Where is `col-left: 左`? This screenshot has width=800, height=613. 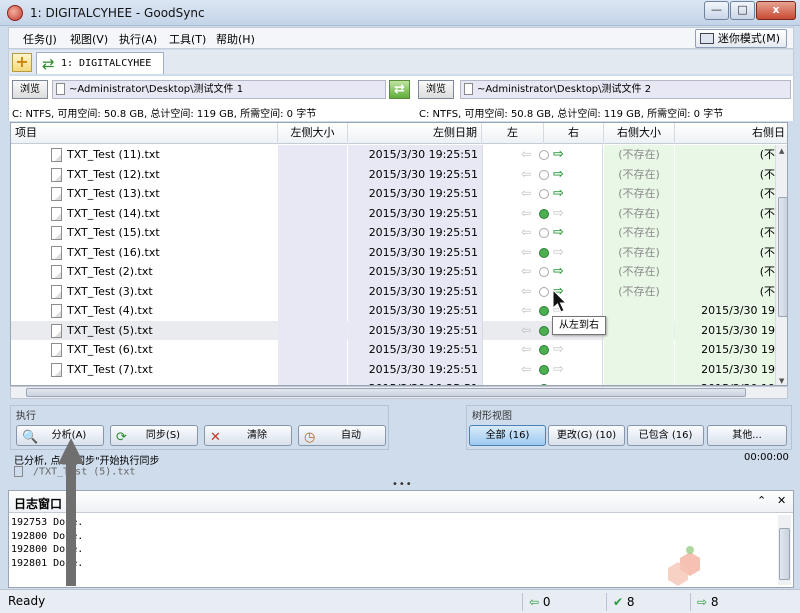
col-left: 左 is located at coordinates (513, 133).